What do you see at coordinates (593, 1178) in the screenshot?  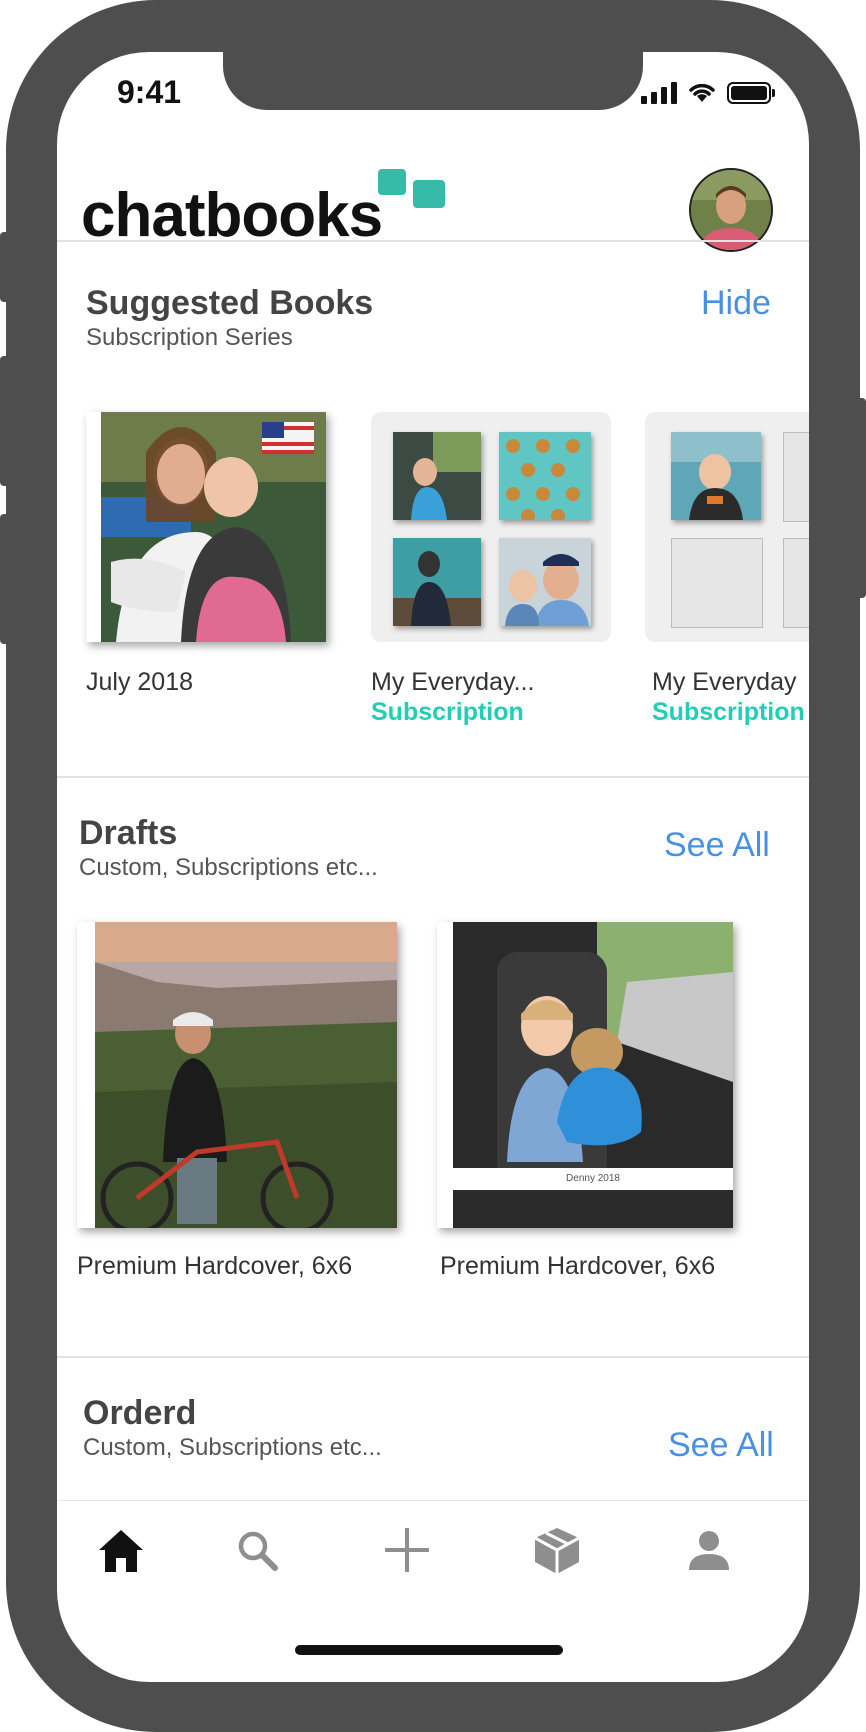 I see `cover-caption: Denny 2018` at bounding box center [593, 1178].